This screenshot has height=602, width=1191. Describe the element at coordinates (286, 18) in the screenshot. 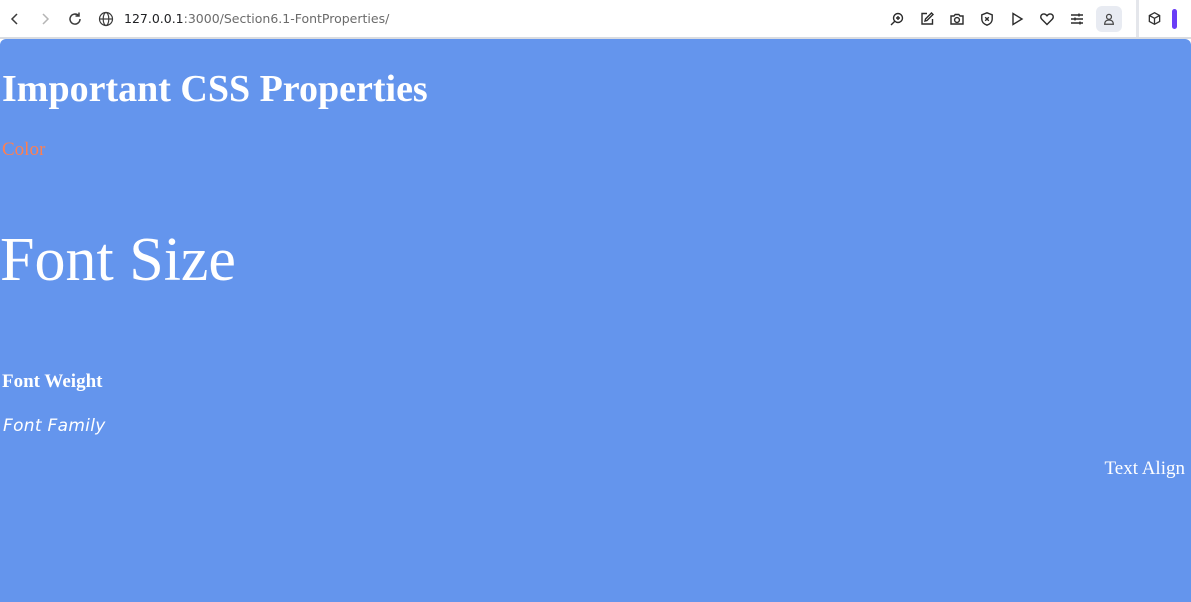

I see `url-path: :3000/Section6.1-FontProperties/` at that location.